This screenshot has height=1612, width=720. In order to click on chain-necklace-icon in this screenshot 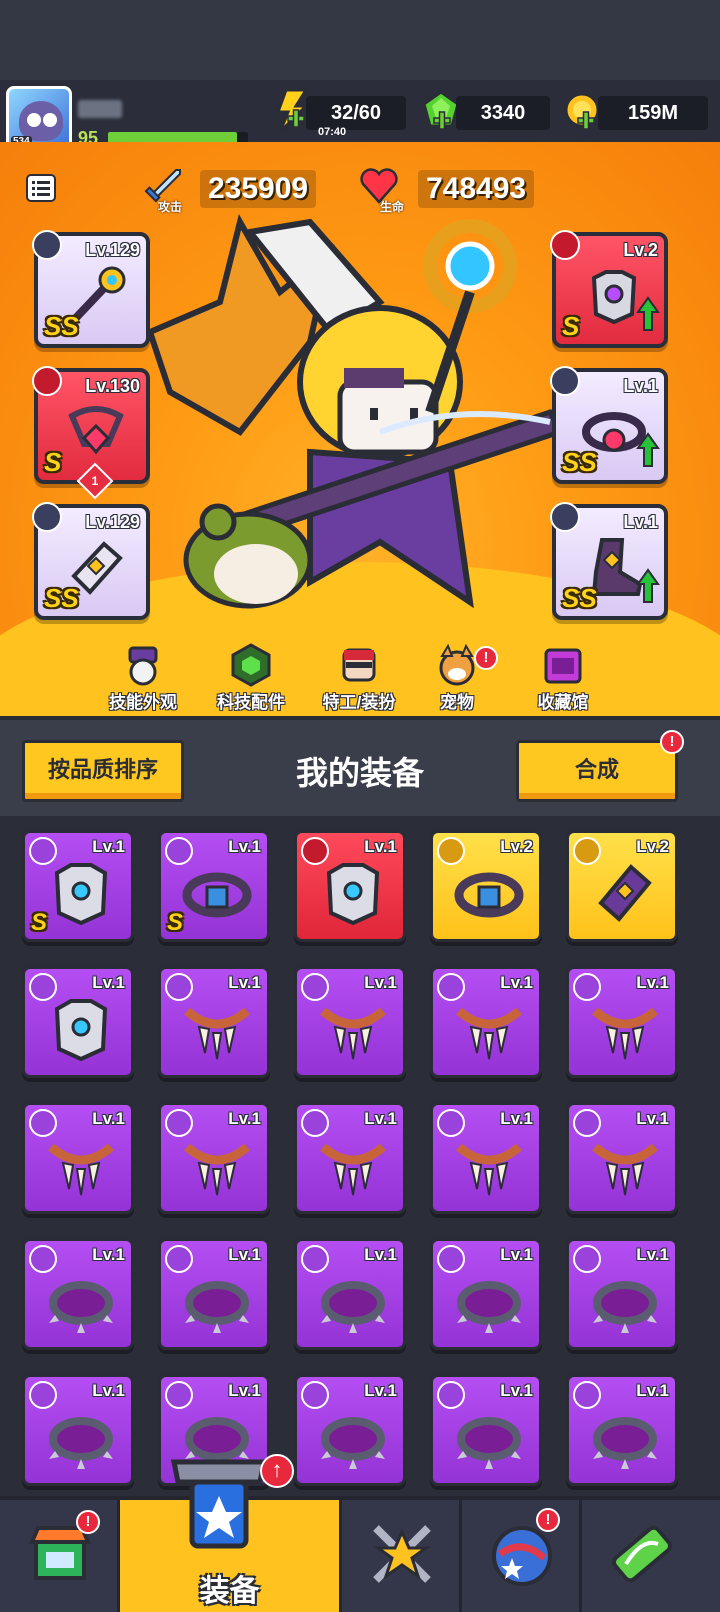, I will do `click(96, 430)`.